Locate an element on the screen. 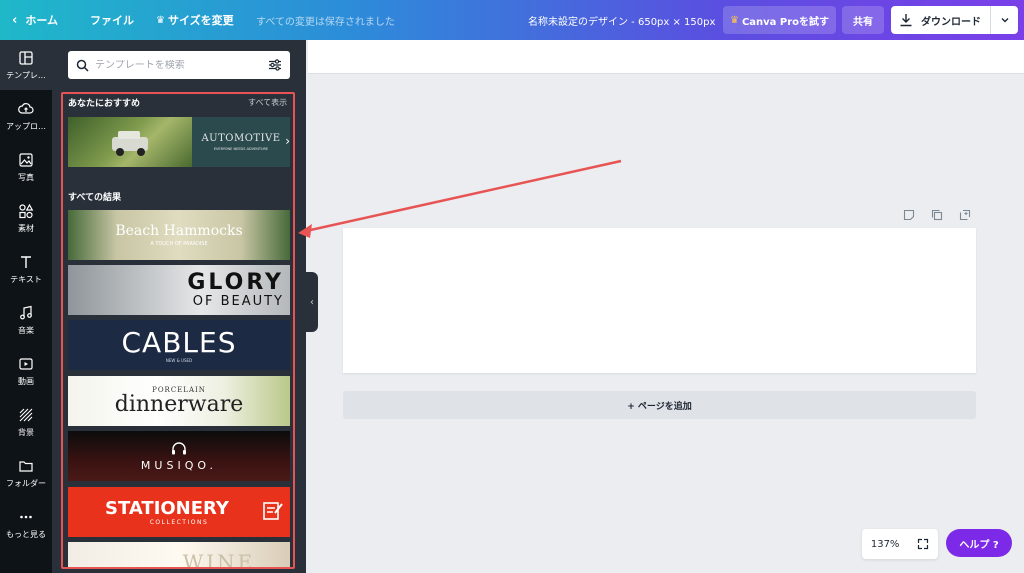 This screenshot has width=1024, height=573. design-title: 名称未設定のデザイン - 650px × 150px is located at coordinates (621, 20).